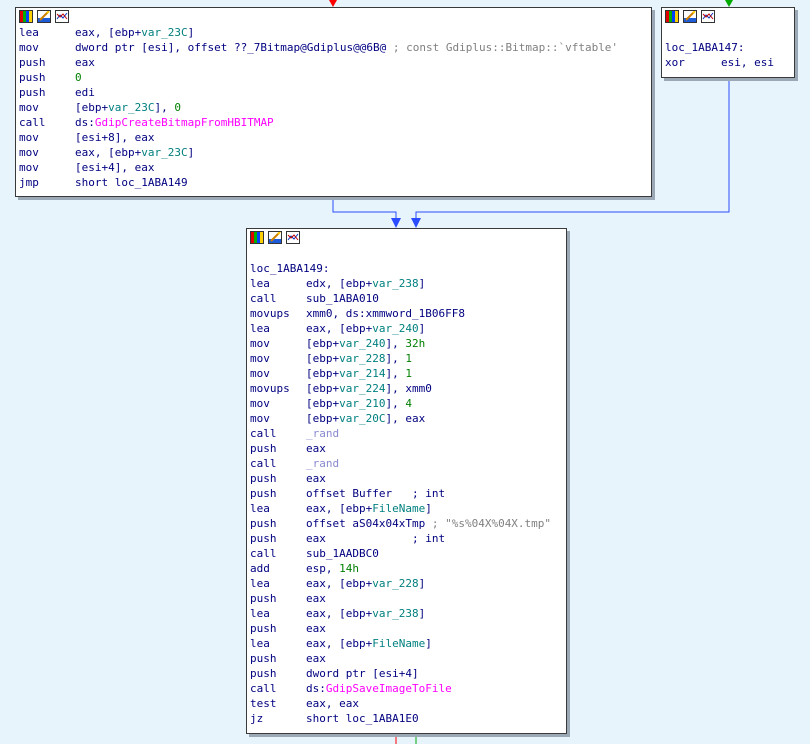 The height and width of the screenshot is (744, 810). I want to click on operand: ], eax, so click(405, 418).